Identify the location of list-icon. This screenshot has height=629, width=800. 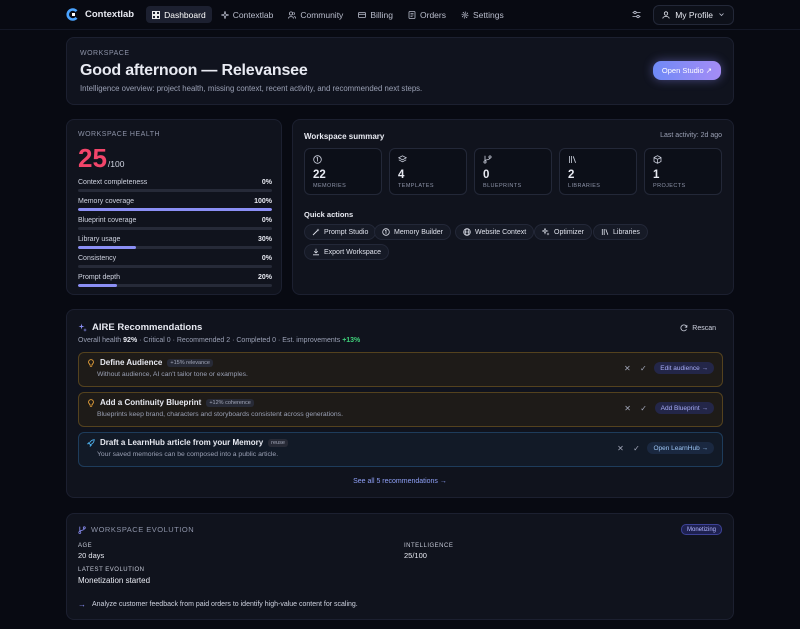
(412, 14).